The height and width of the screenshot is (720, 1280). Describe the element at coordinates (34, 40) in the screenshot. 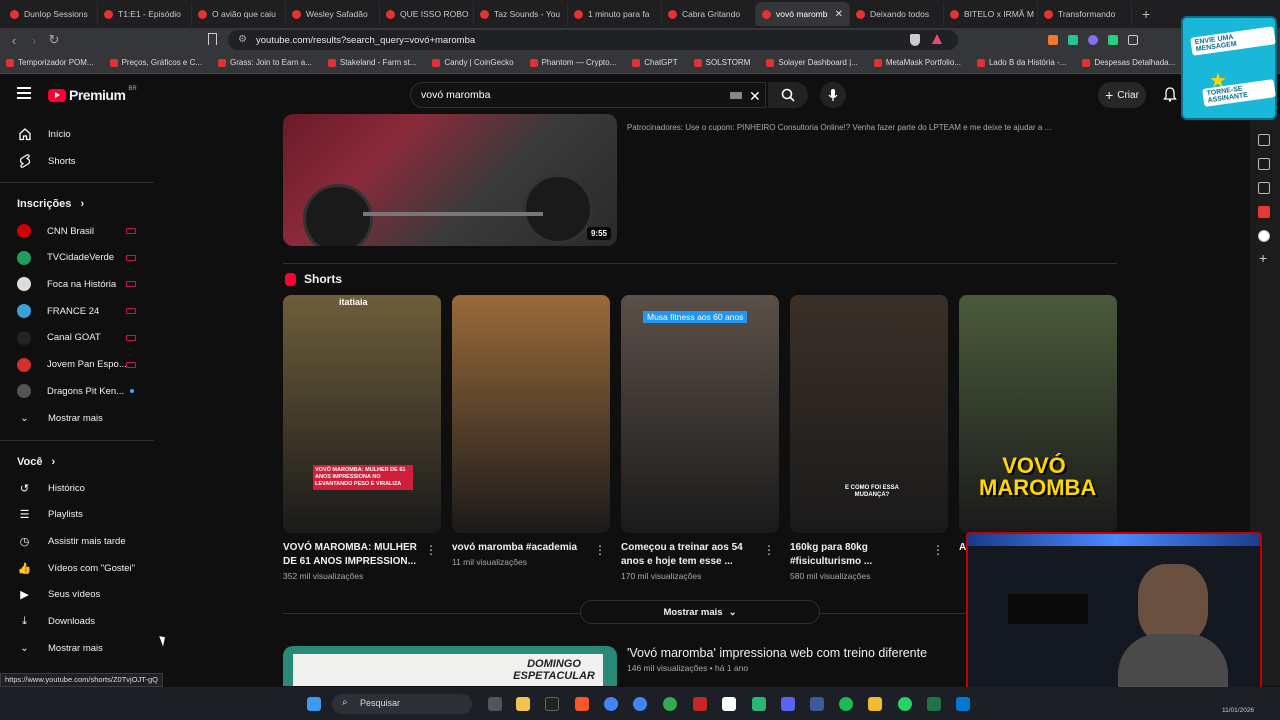

I see `forward-icon: ›` at that location.